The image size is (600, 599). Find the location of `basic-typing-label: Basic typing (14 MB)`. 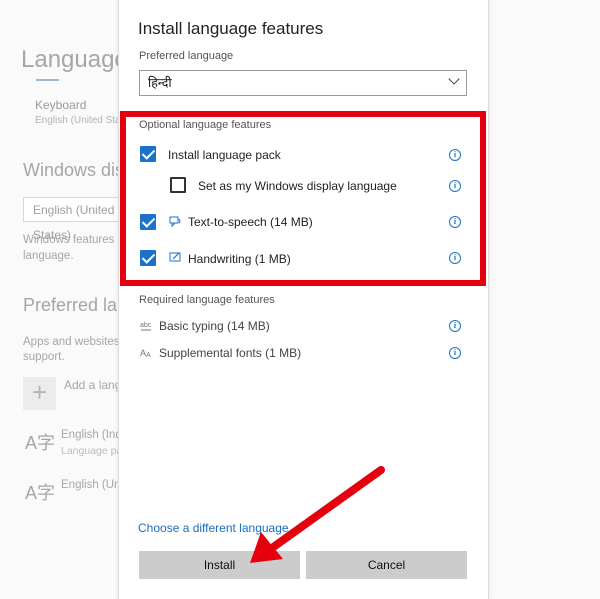

basic-typing-label: Basic typing (14 MB) is located at coordinates (214, 326).